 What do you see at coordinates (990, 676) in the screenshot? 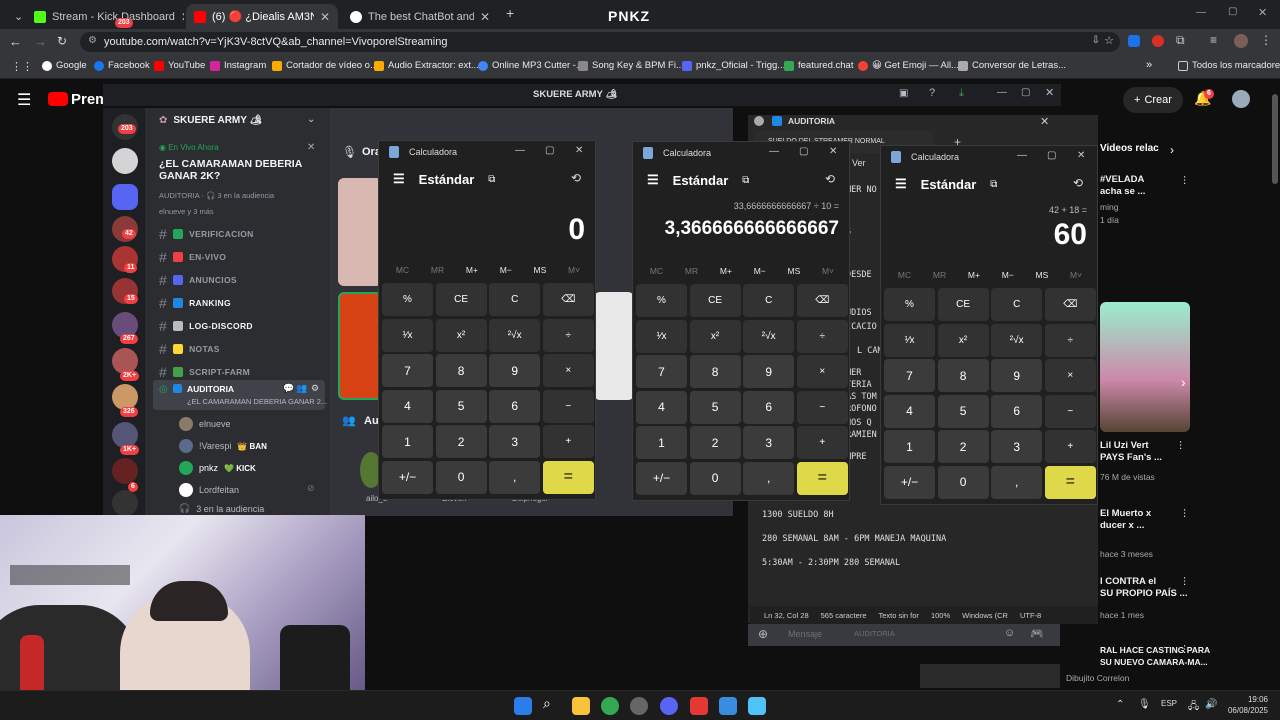
I see `video-thumbnail-strip` at bounding box center [990, 676].